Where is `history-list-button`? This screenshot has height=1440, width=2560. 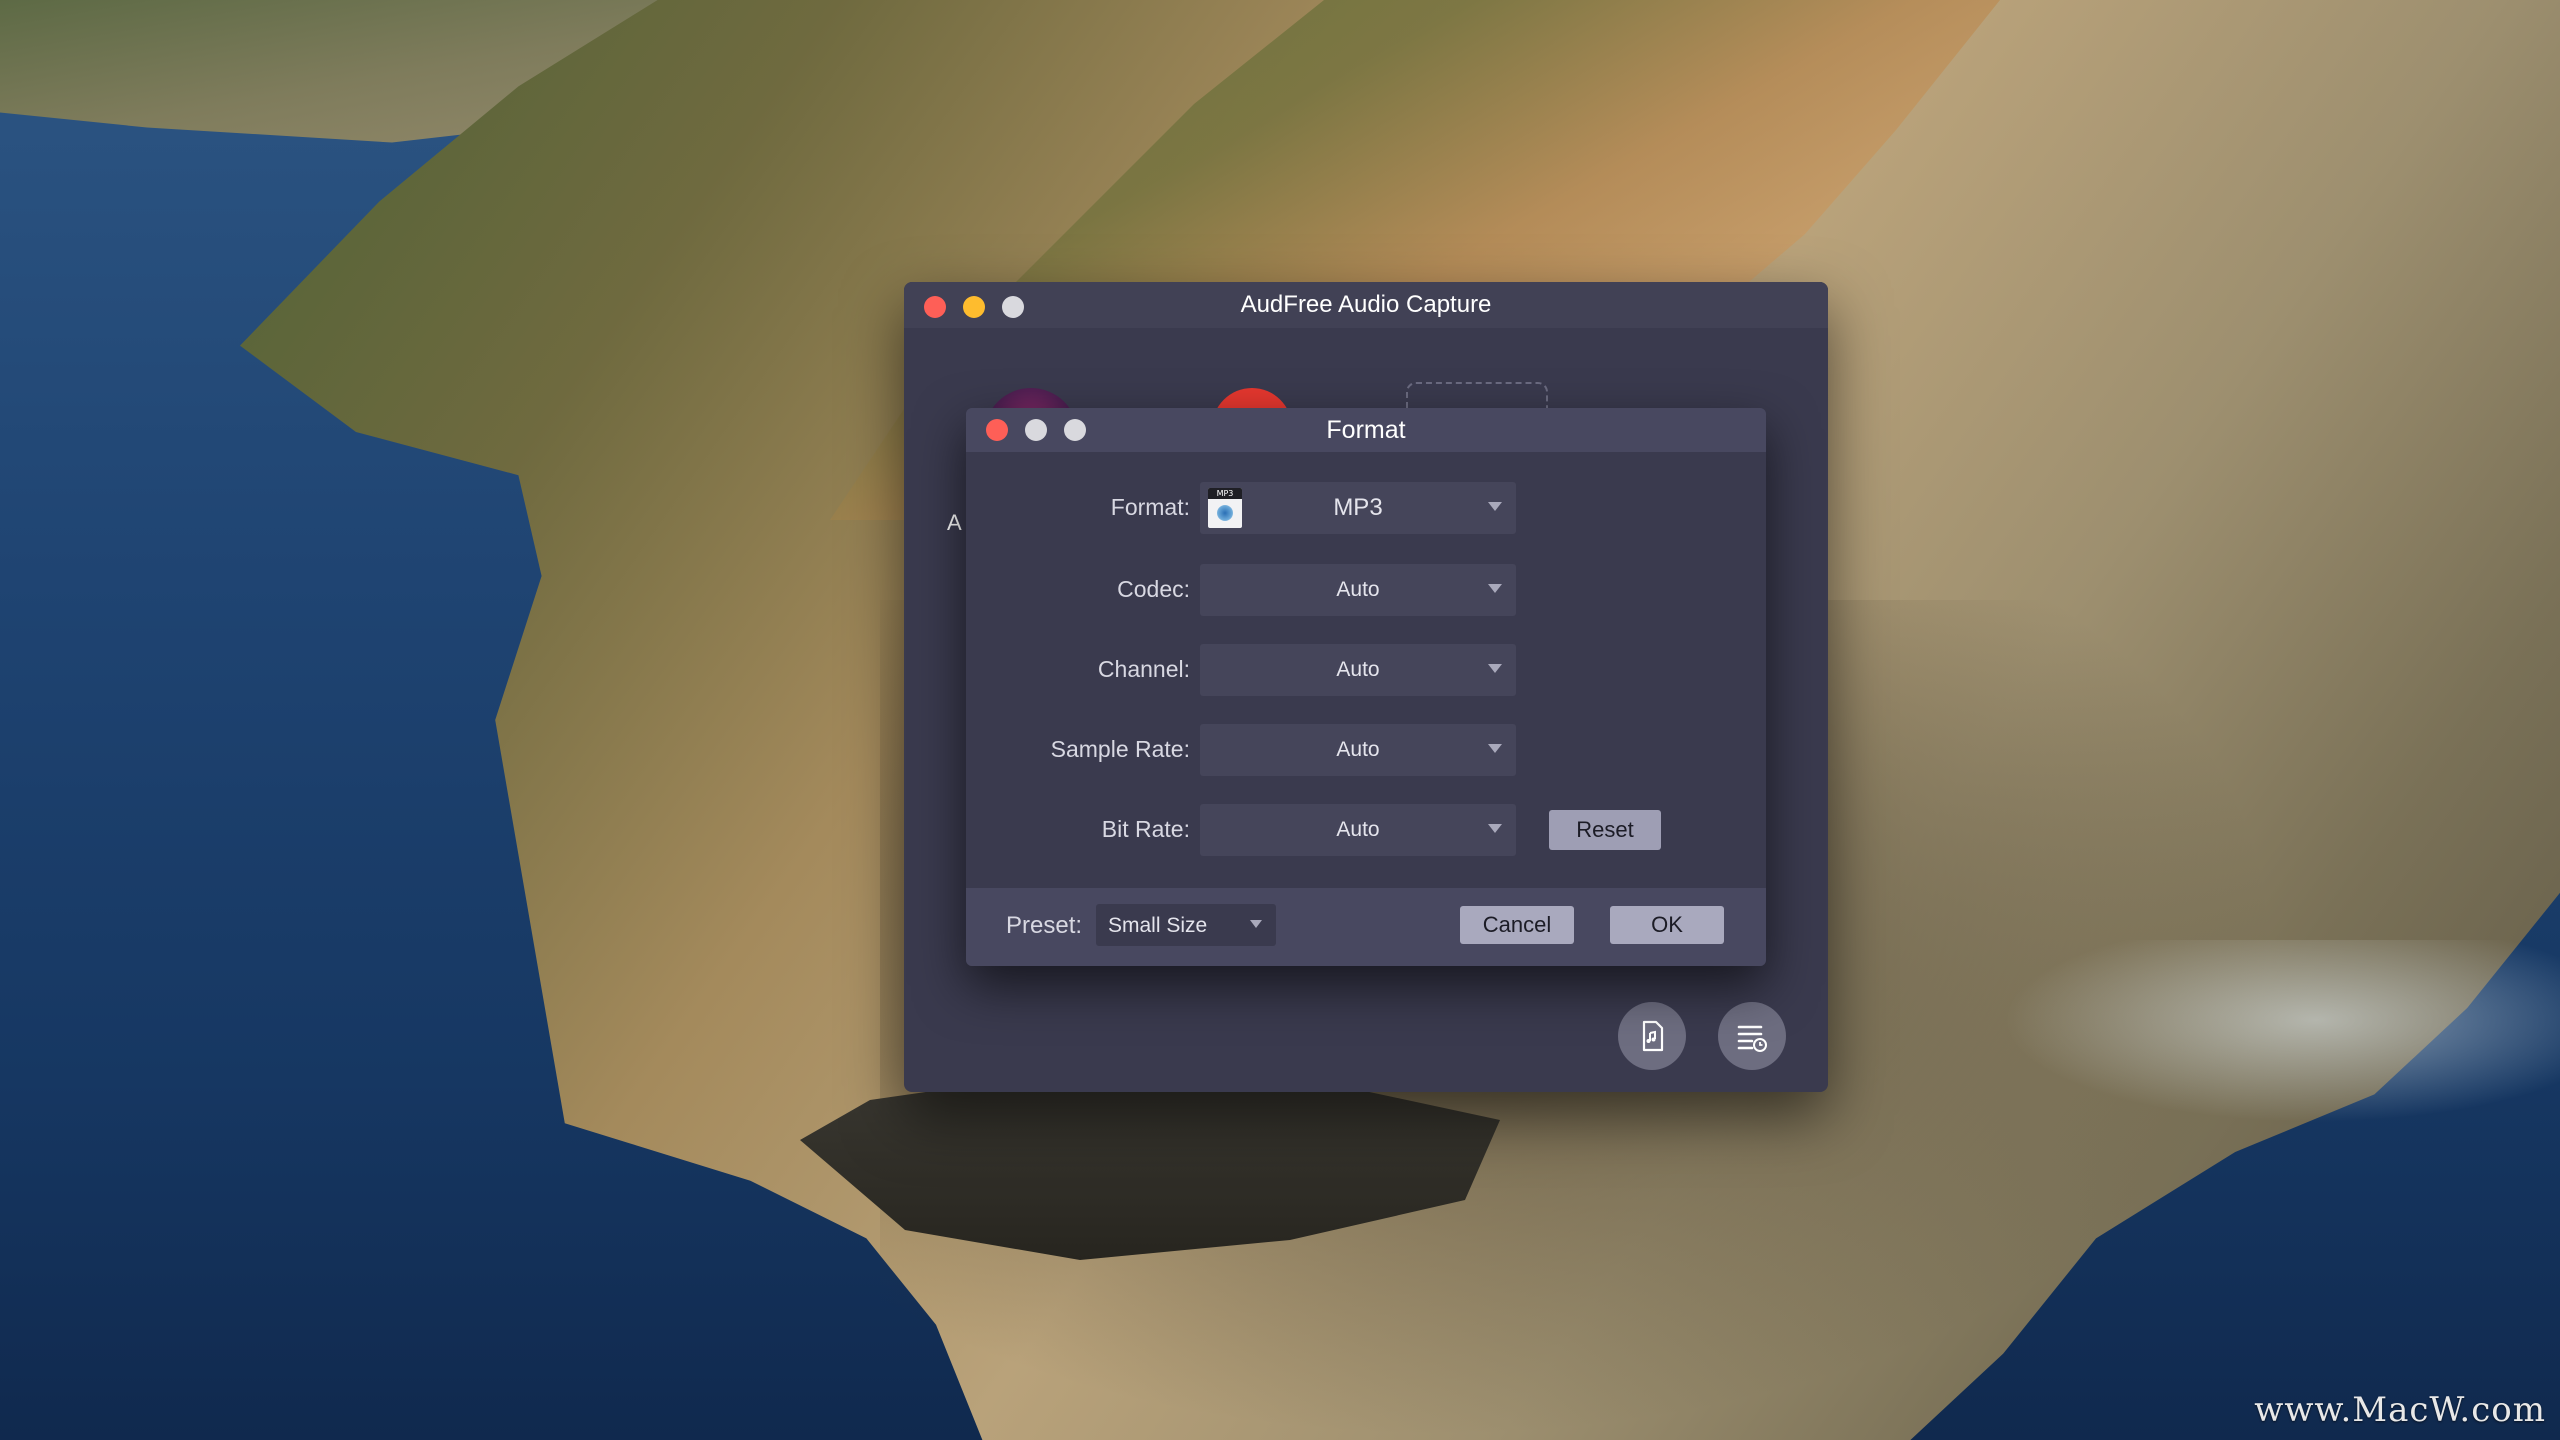 history-list-button is located at coordinates (1752, 1036).